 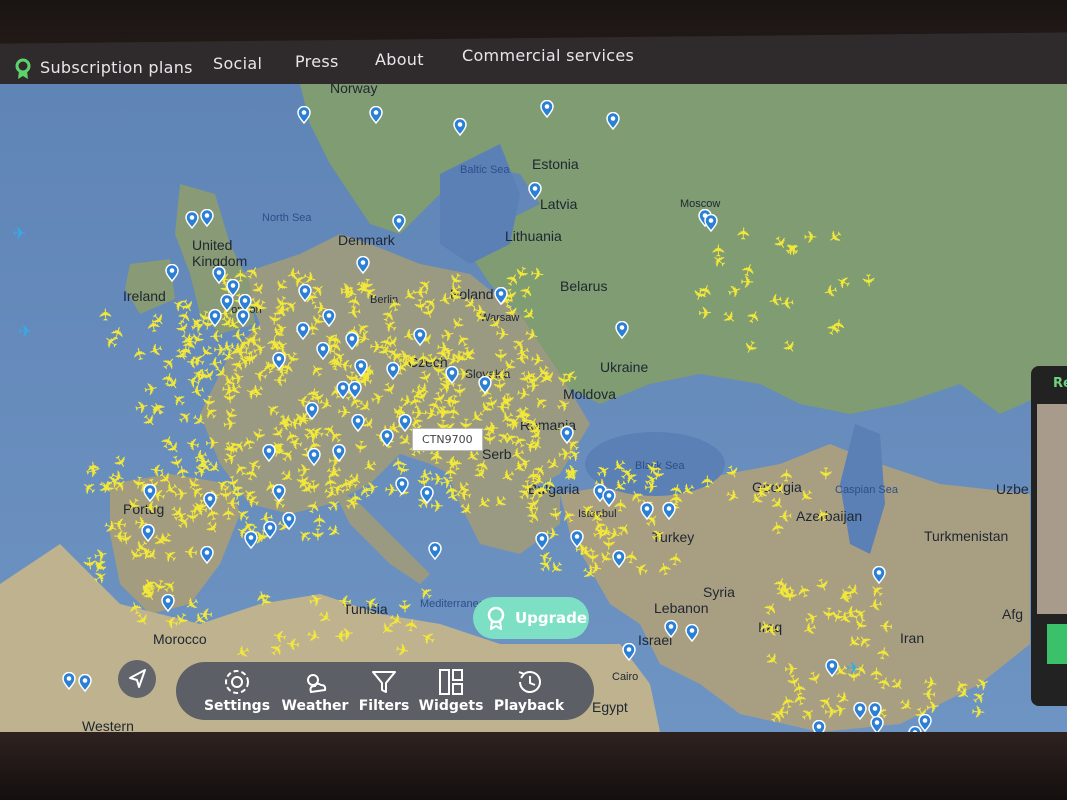 I want to click on ad-side-panel: Re, so click(x=1049, y=536).